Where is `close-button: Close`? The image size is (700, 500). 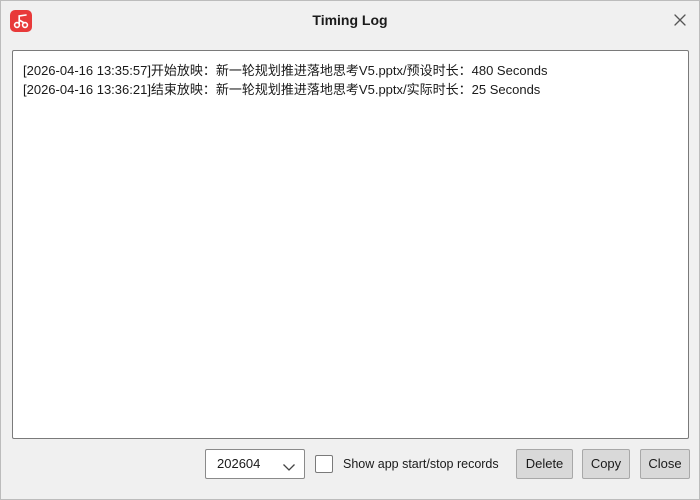 close-button: Close is located at coordinates (665, 464).